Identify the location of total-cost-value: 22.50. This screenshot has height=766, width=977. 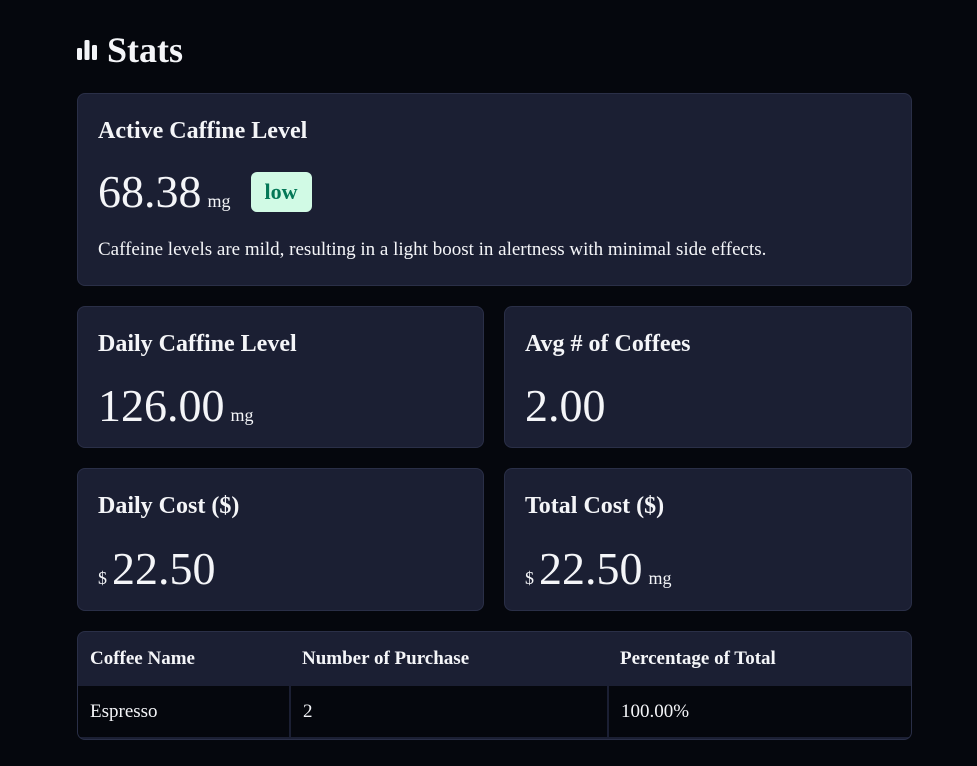
(591, 568).